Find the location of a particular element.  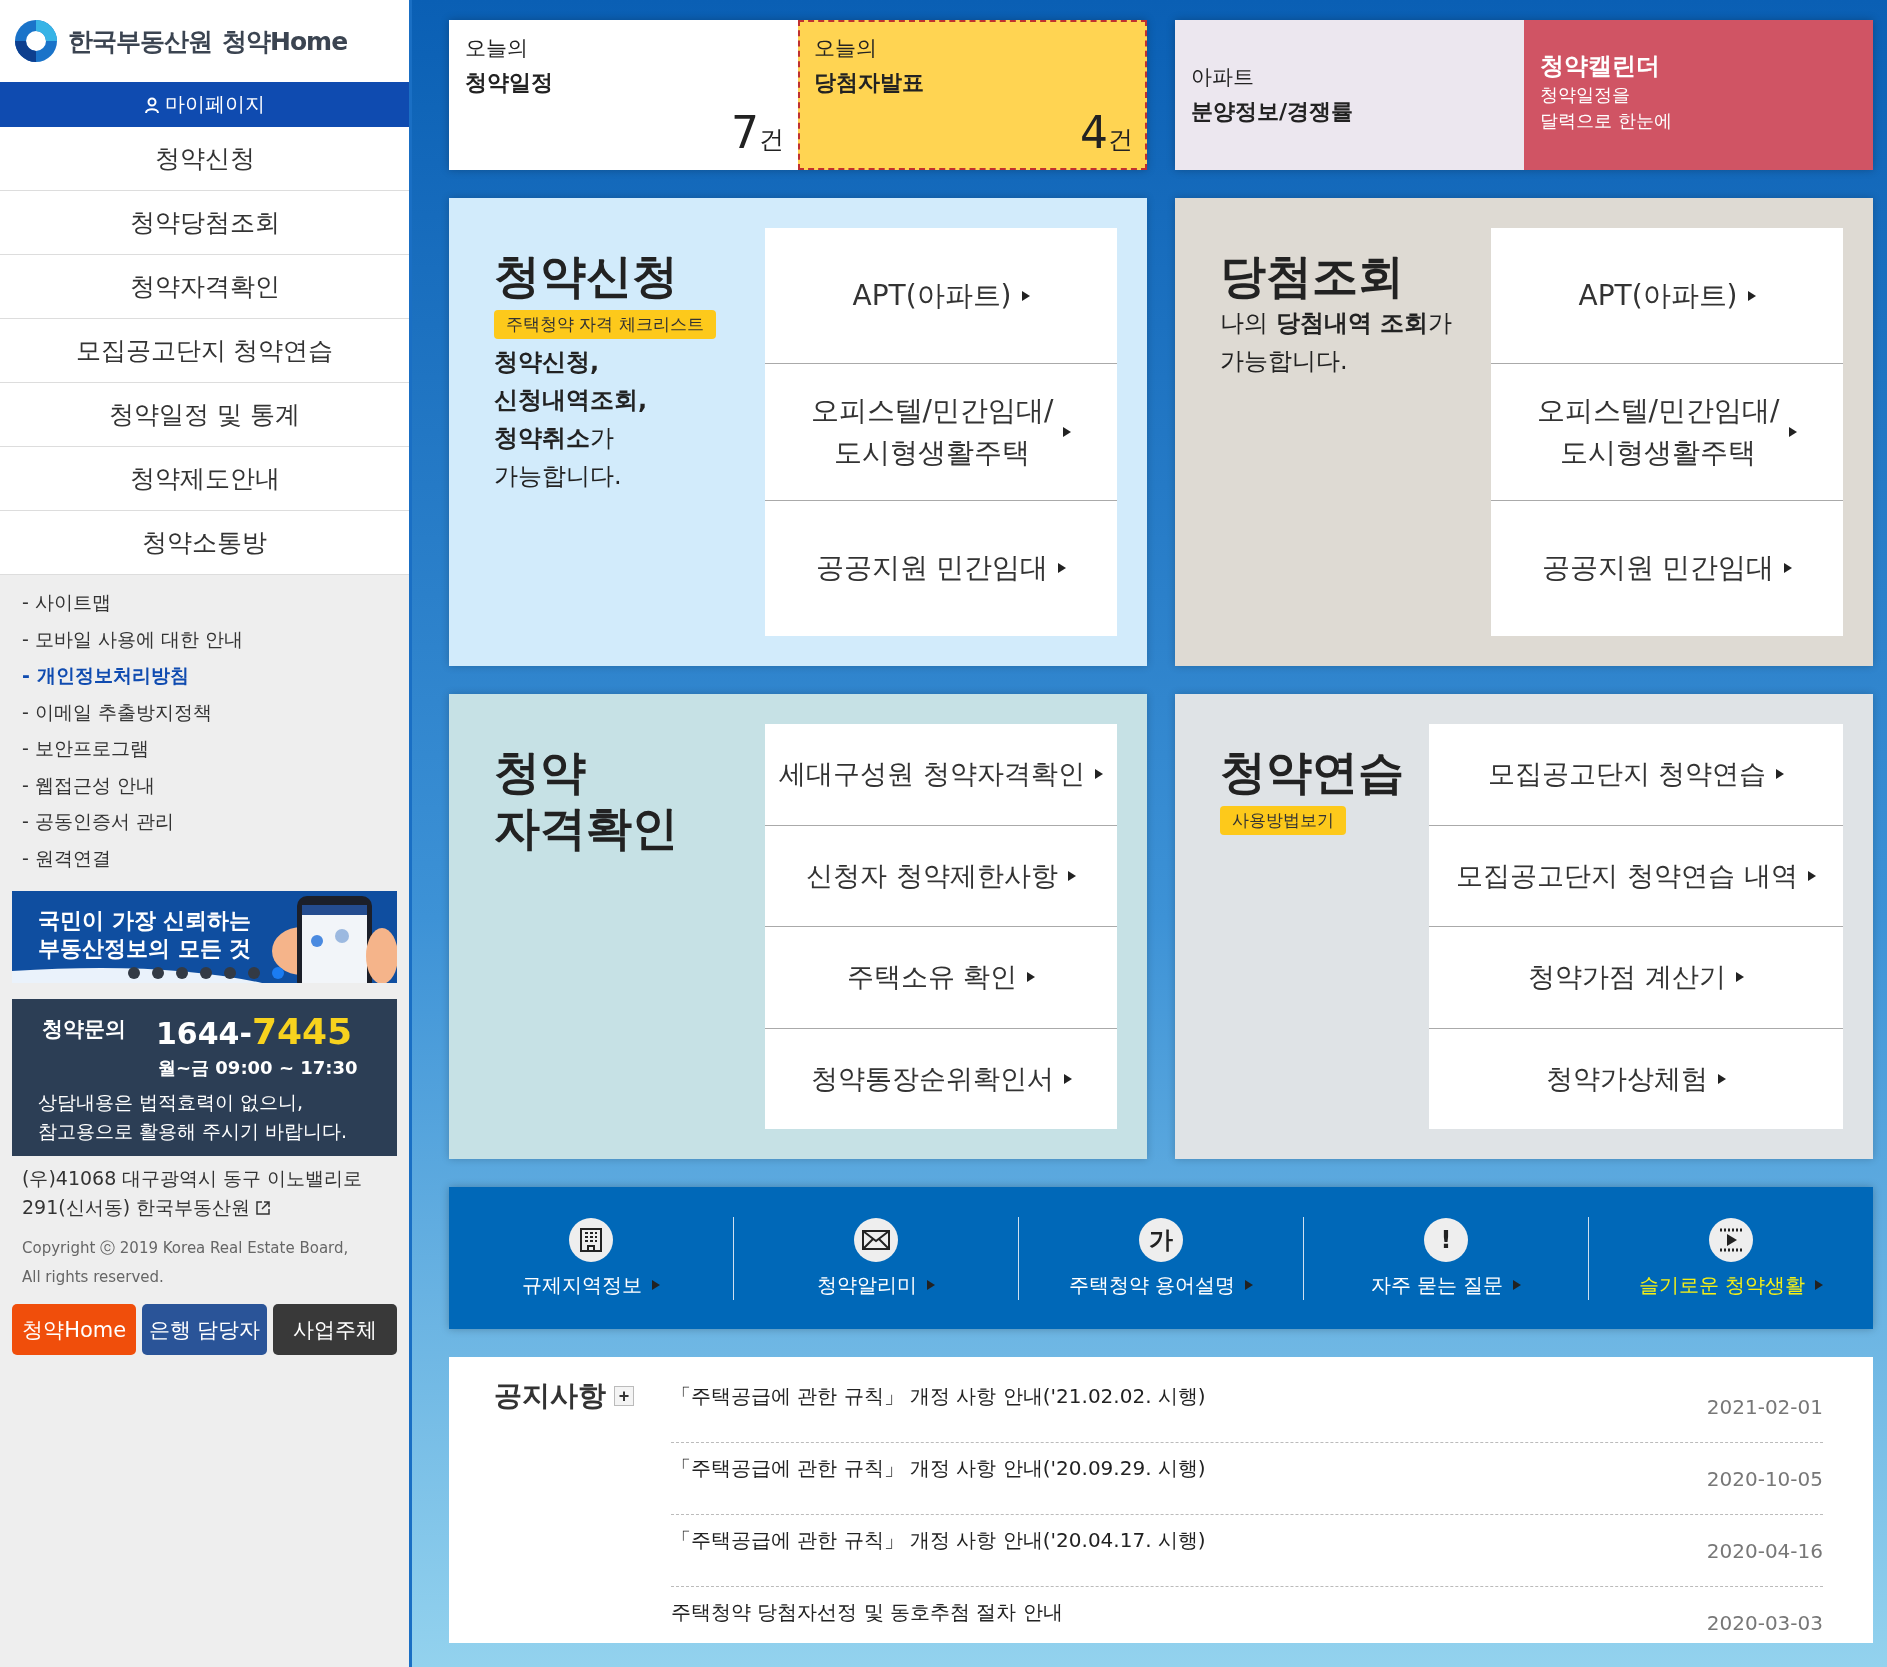

tile-count: 7 is located at coordinates (745, 132).